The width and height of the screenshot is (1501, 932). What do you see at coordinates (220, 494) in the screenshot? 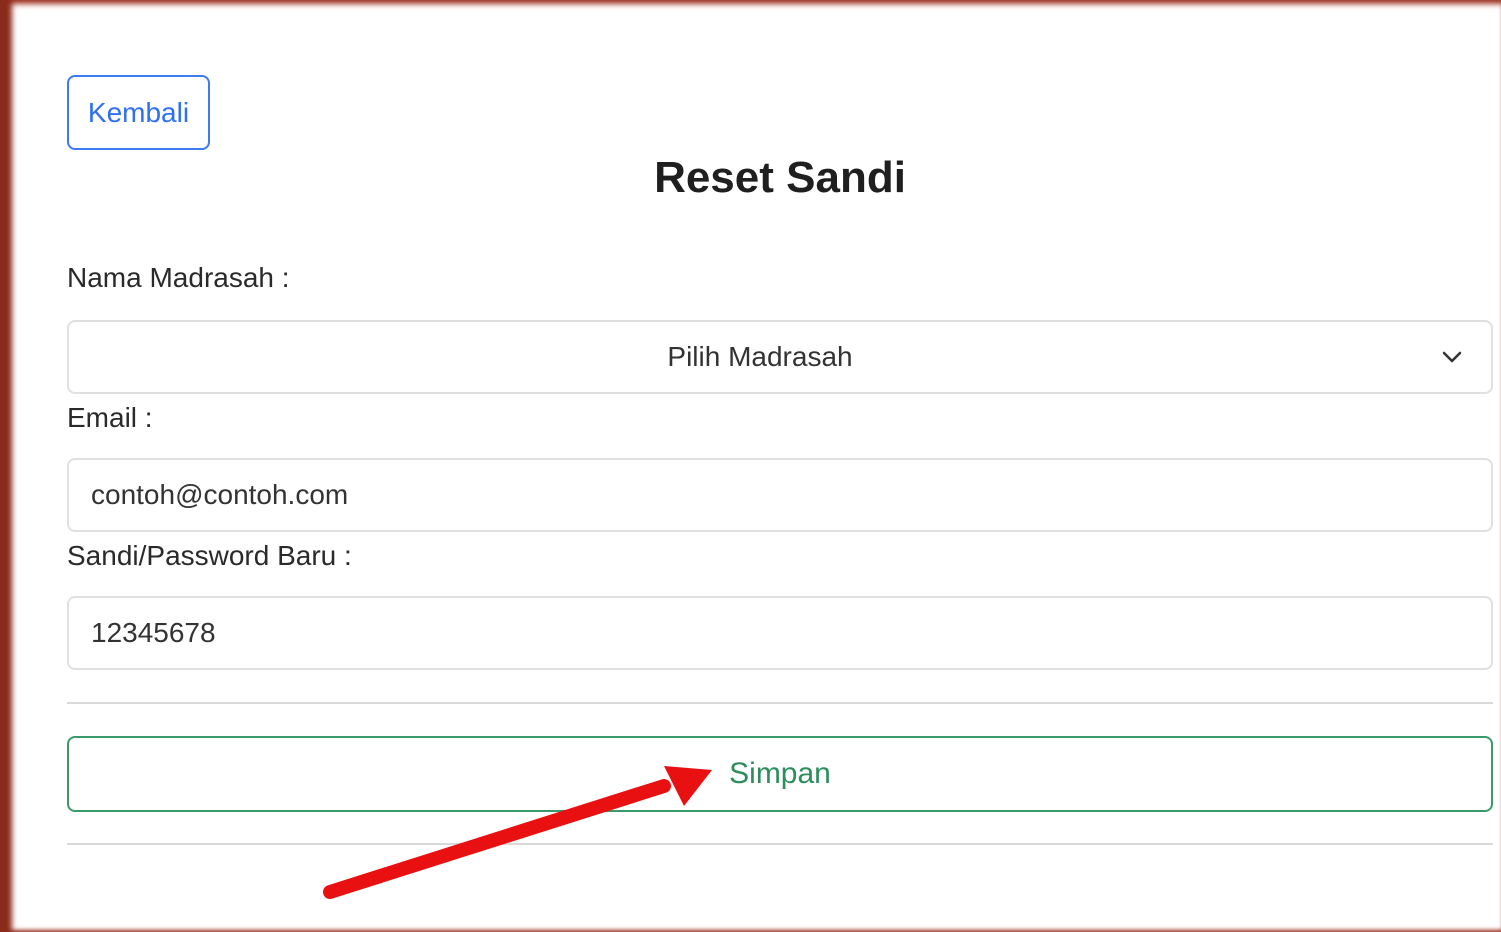
I see `email-field-value: contoh@contoh.com` at bounding box center [220, 494].